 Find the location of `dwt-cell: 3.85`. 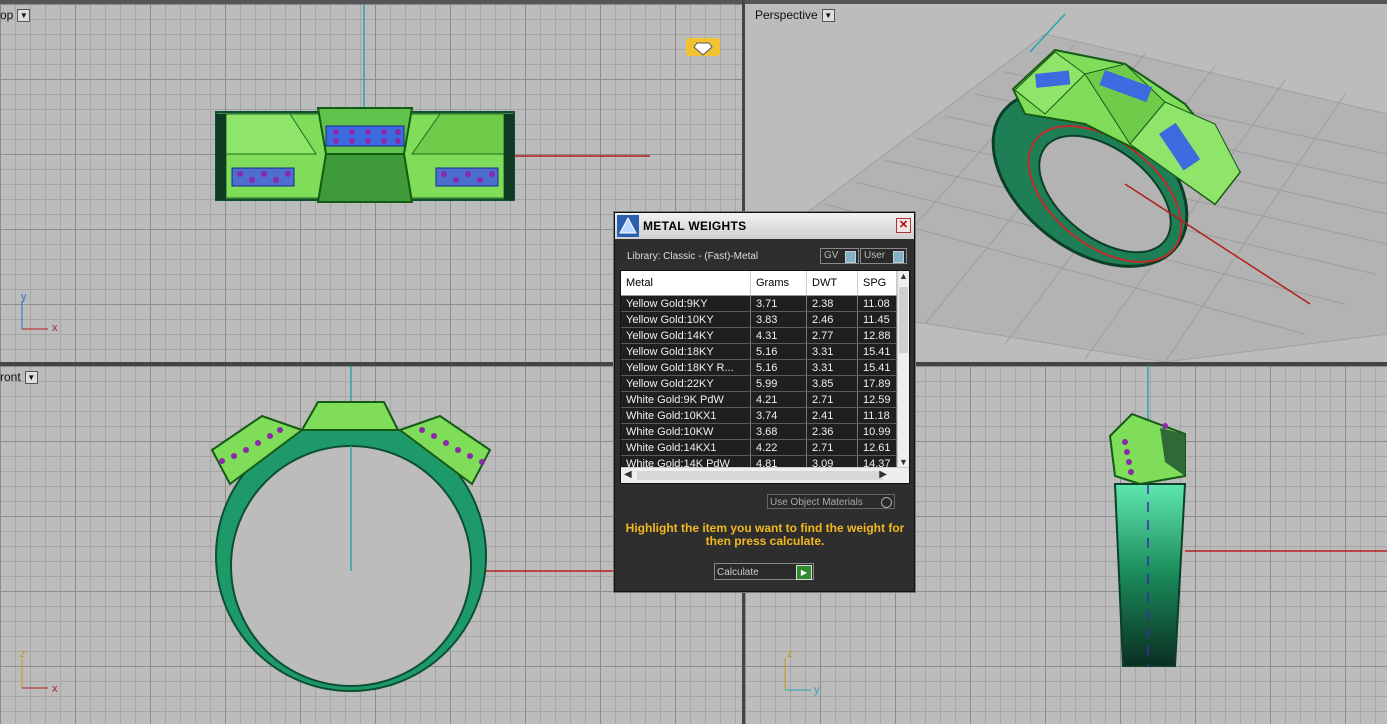

dwt-cell: 3.85 is located at coordinates (832, 383).